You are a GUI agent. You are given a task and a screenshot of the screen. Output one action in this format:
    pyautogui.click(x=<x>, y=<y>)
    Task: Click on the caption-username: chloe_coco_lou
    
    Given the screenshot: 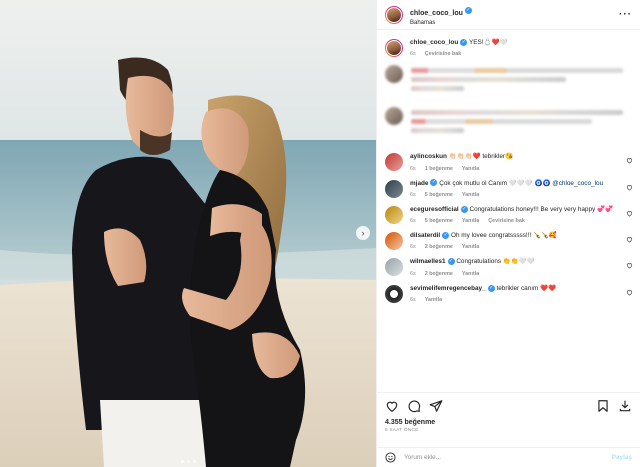 What is the action you would take?
    pyautogui.click(x=434, y=42)
    